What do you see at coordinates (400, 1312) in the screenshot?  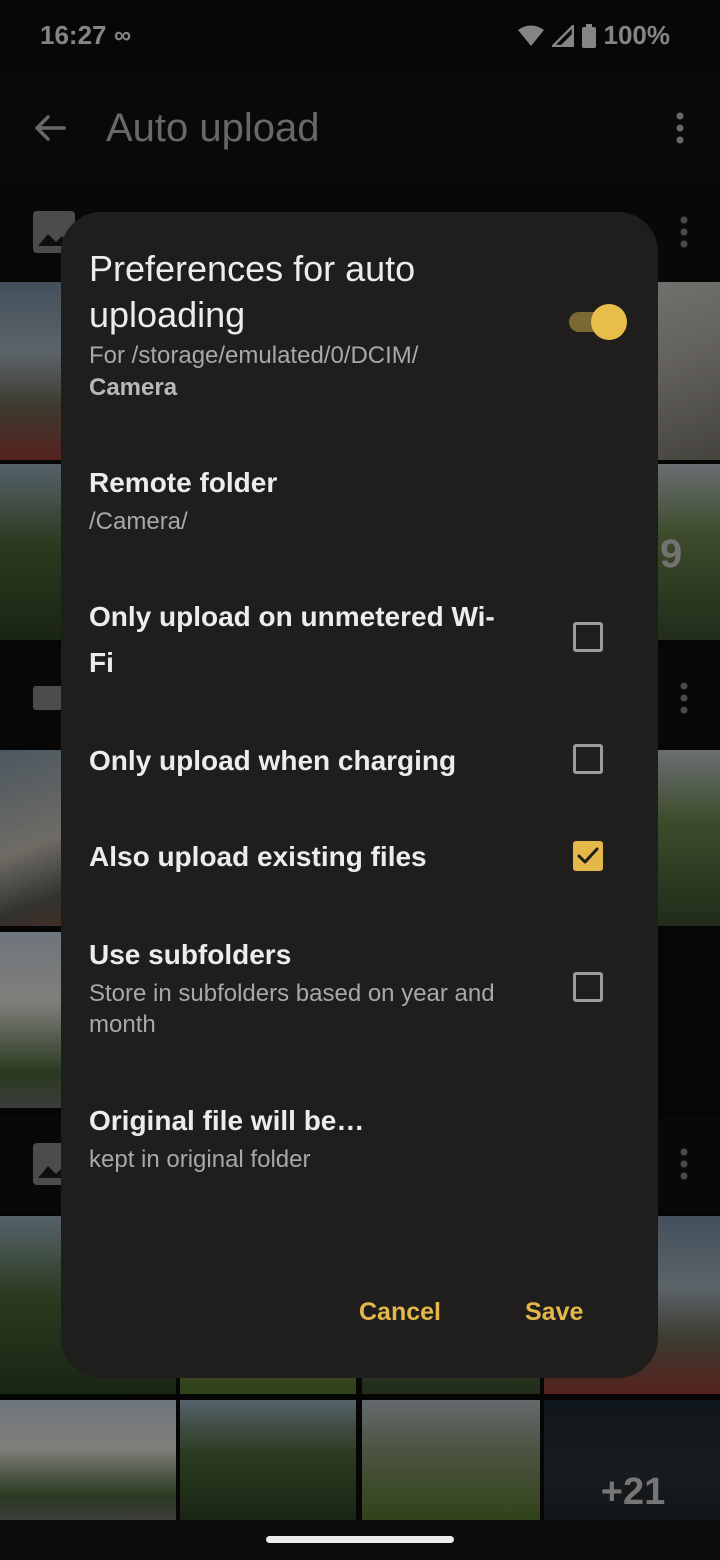 I see `cancel-button: Cancel` at bounding box center [400, 1312].